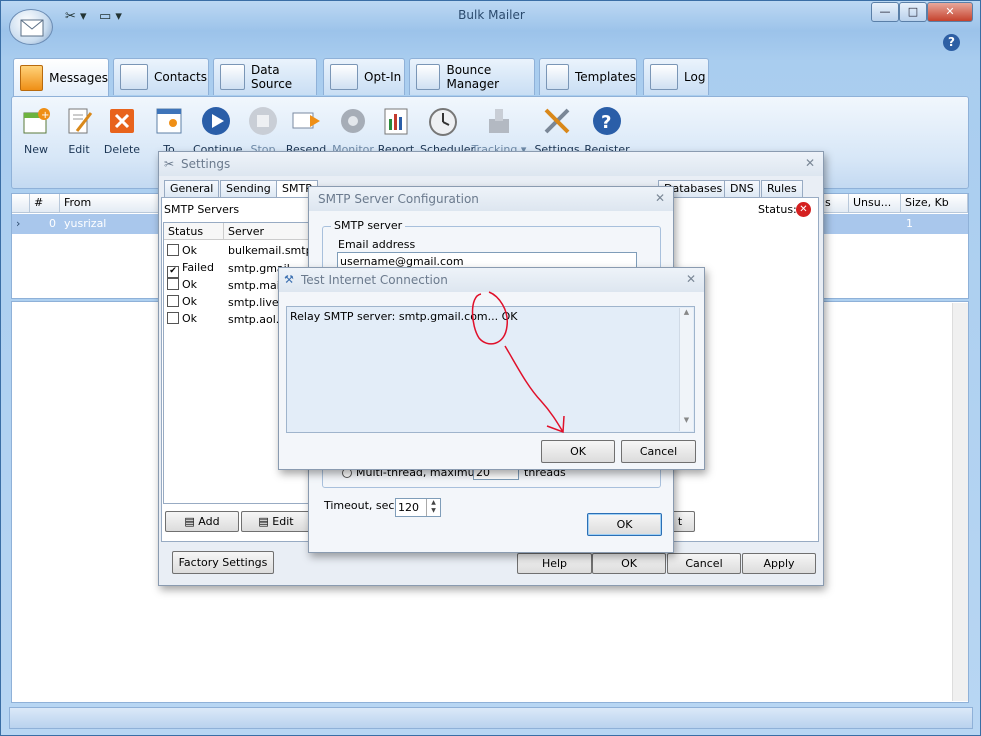 Image resolution: width=981 pixels, height=736 pixels. What do you see at coordinates (742, 188) in the screenshot?
I see `tab-dns: DNS` at bounding box center [742, 188].